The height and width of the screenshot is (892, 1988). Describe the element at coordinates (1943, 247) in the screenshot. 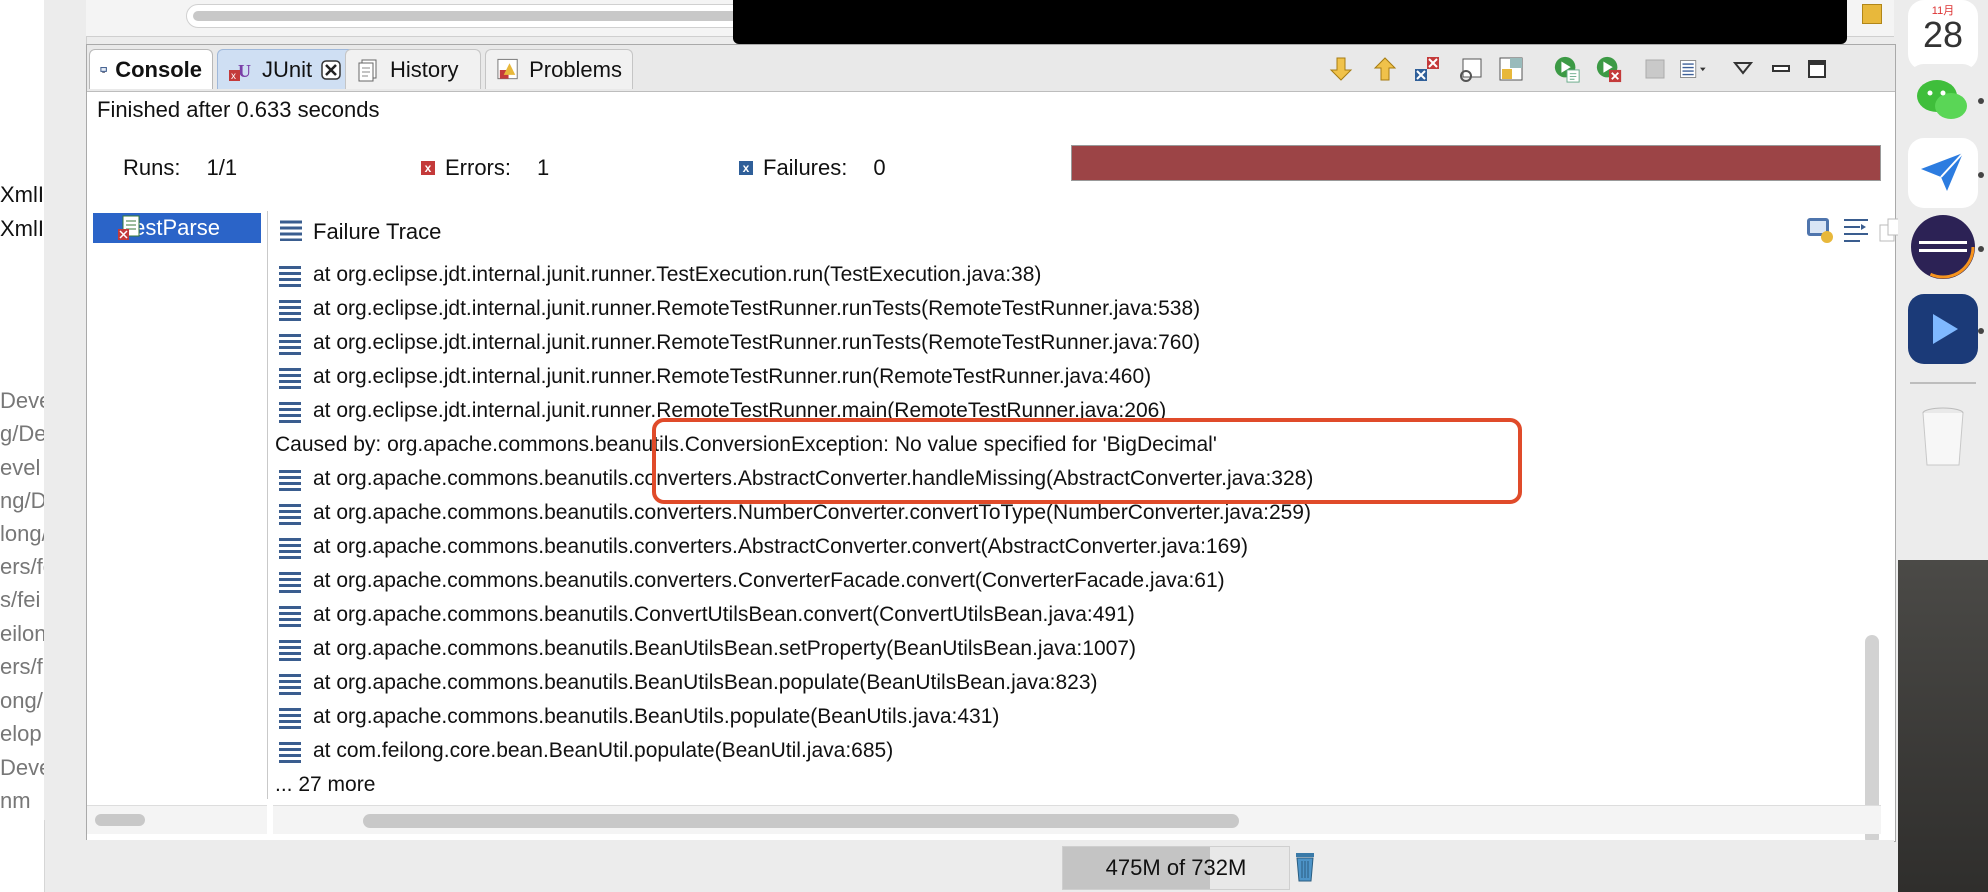

I see `eclipse-icon` at that location.